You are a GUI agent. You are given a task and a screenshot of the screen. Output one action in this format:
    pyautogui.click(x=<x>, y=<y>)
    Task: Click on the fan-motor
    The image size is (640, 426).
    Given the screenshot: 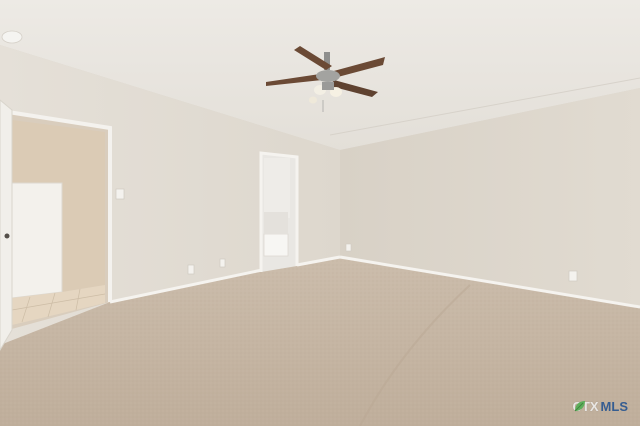 What is the action you would take?
    pyautogui.click(x=328, y=76)
    